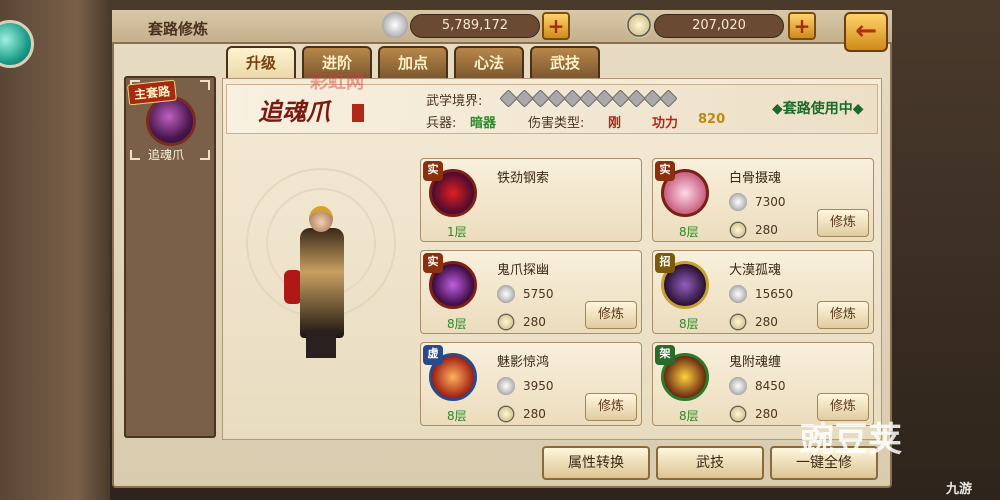 The height and width of the screenshot is (500, 1000). What do you see at coordinates (959, 489) in the screenshot?
I see `watermark-corner: 九游` at bounding box center [959, 489].